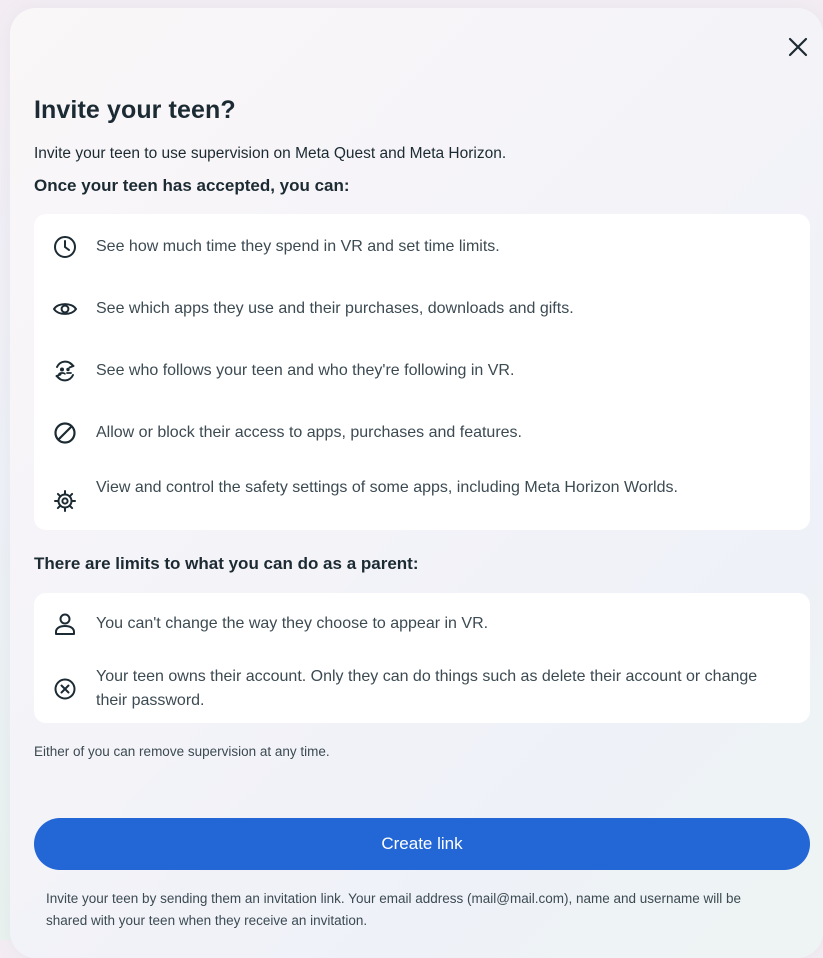  Describe the element at coordinates (65, 689) in the screenshot. I see `circle-x-icon` at that location.